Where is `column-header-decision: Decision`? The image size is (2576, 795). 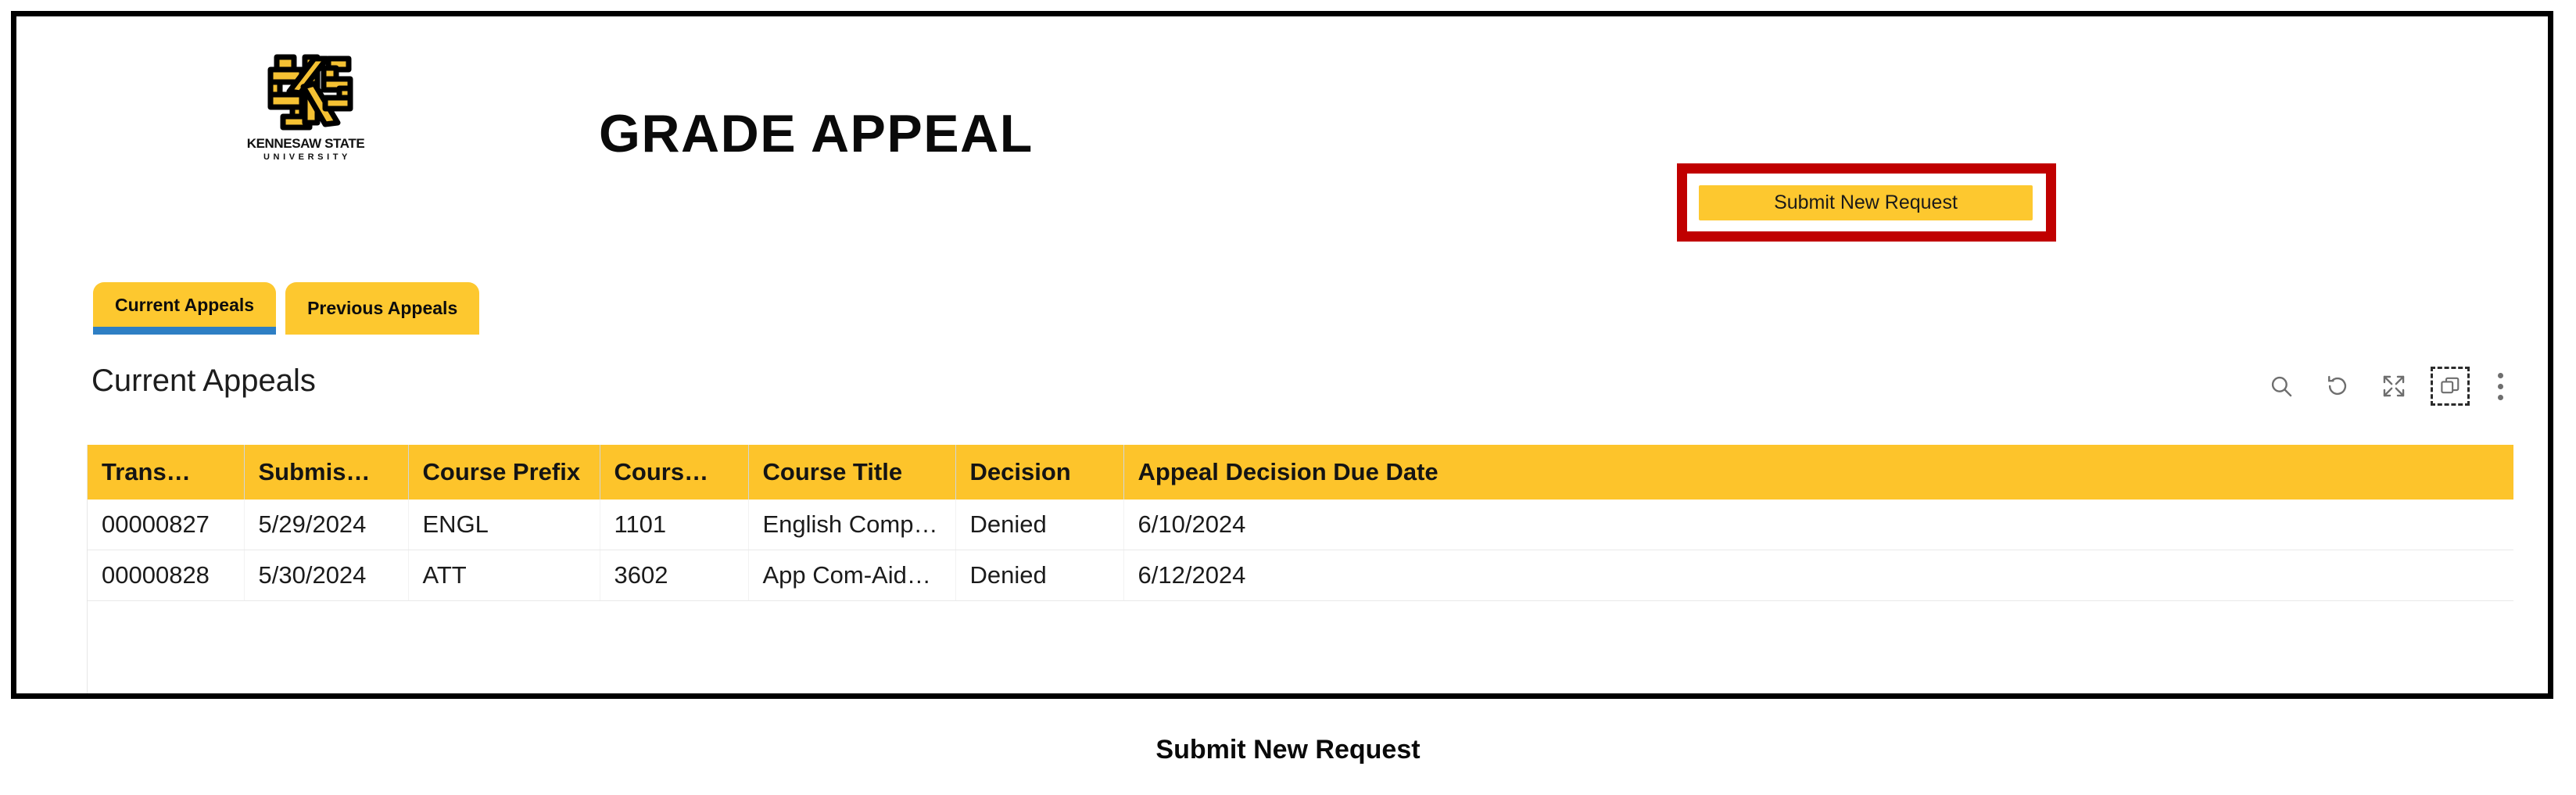 column-header-decision: Decision is located at coordinates (1039, 472).